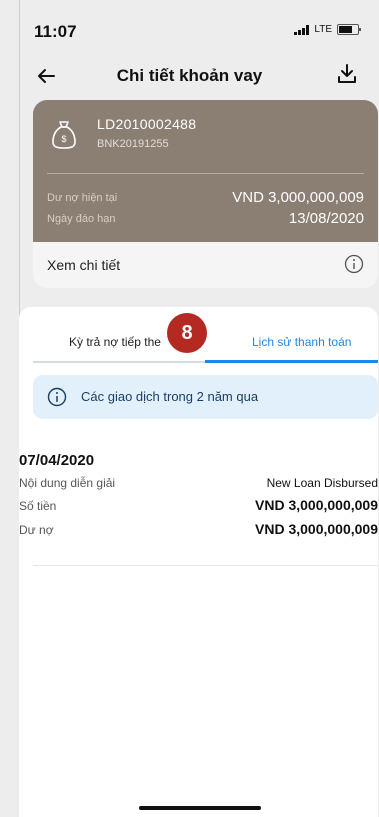 Image resolution: width=379 pixels, height=817 pixels. Describe the element at coordinates (205, 265) in the screenshot. I see `view-details-row: Xem chi tiết` at that location.